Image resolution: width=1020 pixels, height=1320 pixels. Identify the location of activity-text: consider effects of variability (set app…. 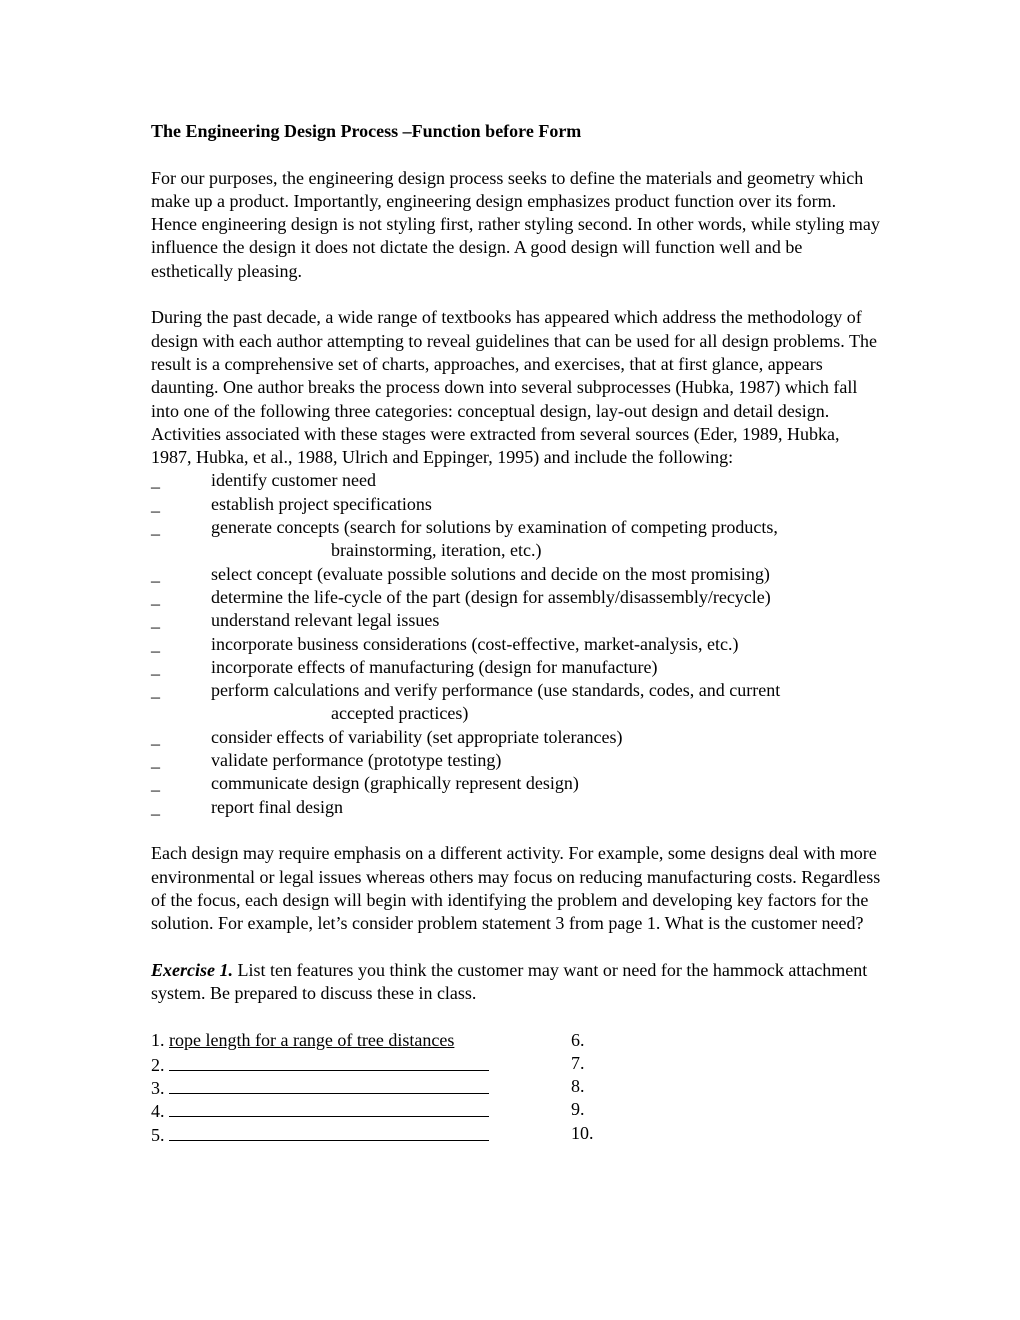
(417, 736).